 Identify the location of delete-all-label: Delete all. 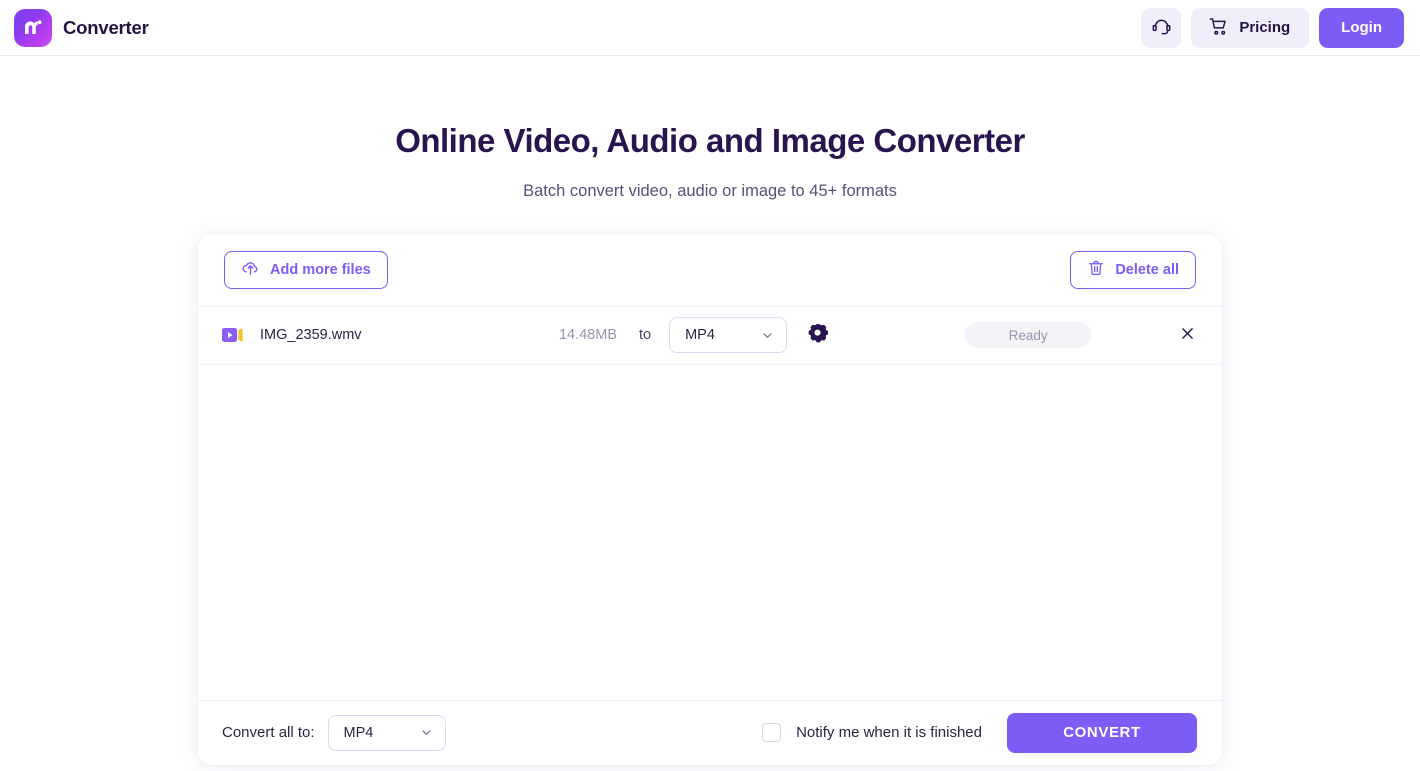
(1147, 269).